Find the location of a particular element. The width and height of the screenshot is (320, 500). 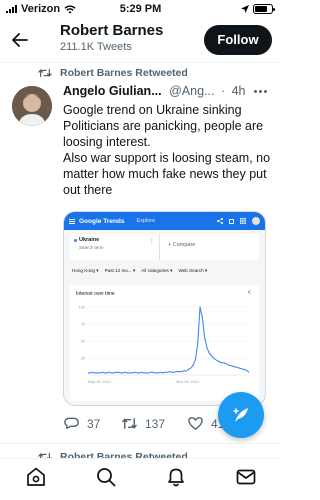

share-icon is located at coordinates (220, 221).